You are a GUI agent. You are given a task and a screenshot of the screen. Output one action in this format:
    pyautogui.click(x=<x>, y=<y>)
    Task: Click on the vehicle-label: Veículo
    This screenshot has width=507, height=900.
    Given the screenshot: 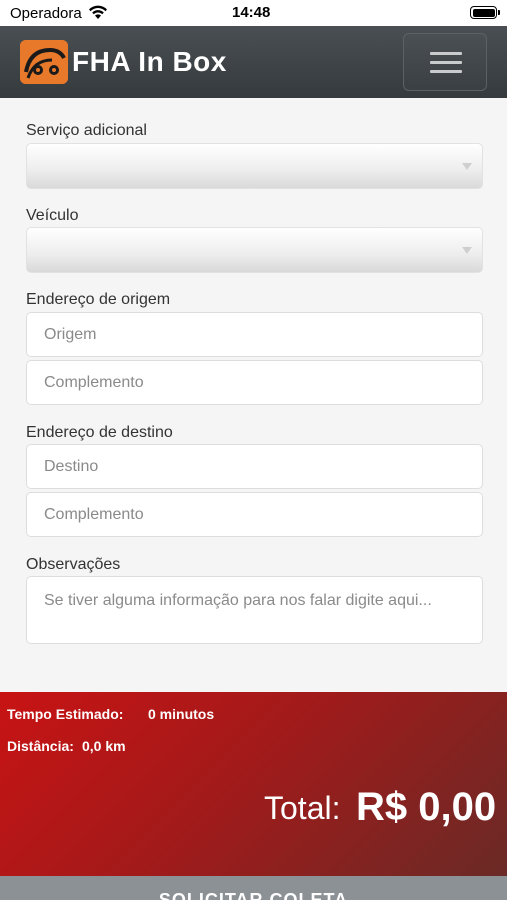 What is the action you would take?
    pyautogui.click(x=52, y=215)
    